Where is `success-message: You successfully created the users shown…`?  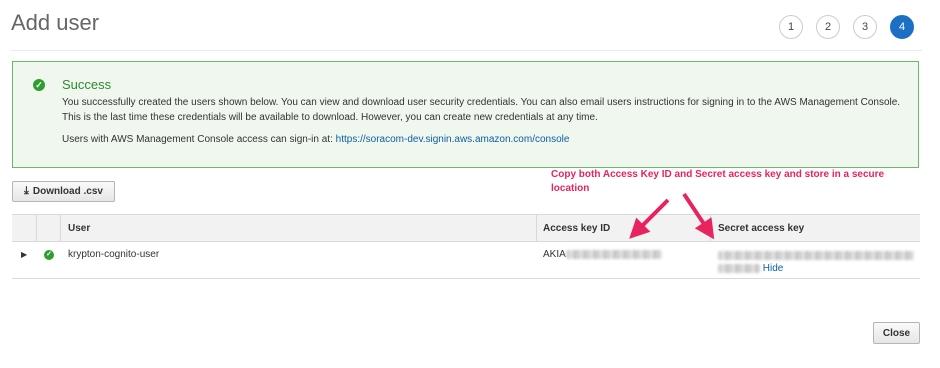 success-message: You successfully created the users shown… is located at coordinates (487, 110).